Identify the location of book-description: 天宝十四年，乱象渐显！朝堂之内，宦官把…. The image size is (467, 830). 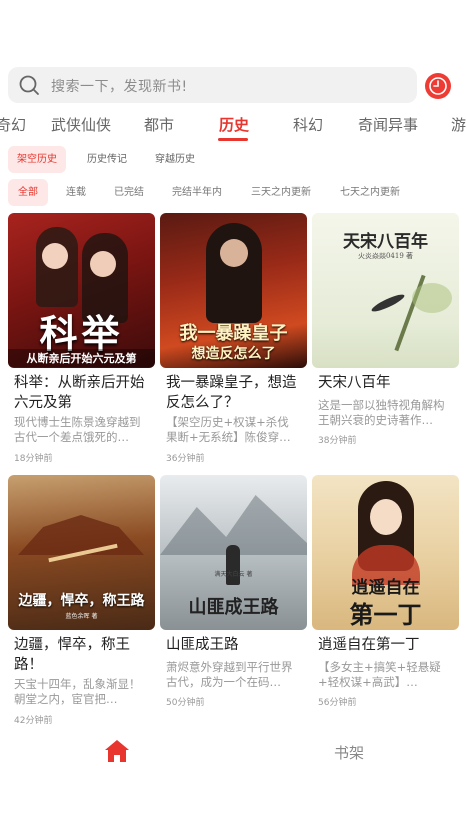
(77, 691).